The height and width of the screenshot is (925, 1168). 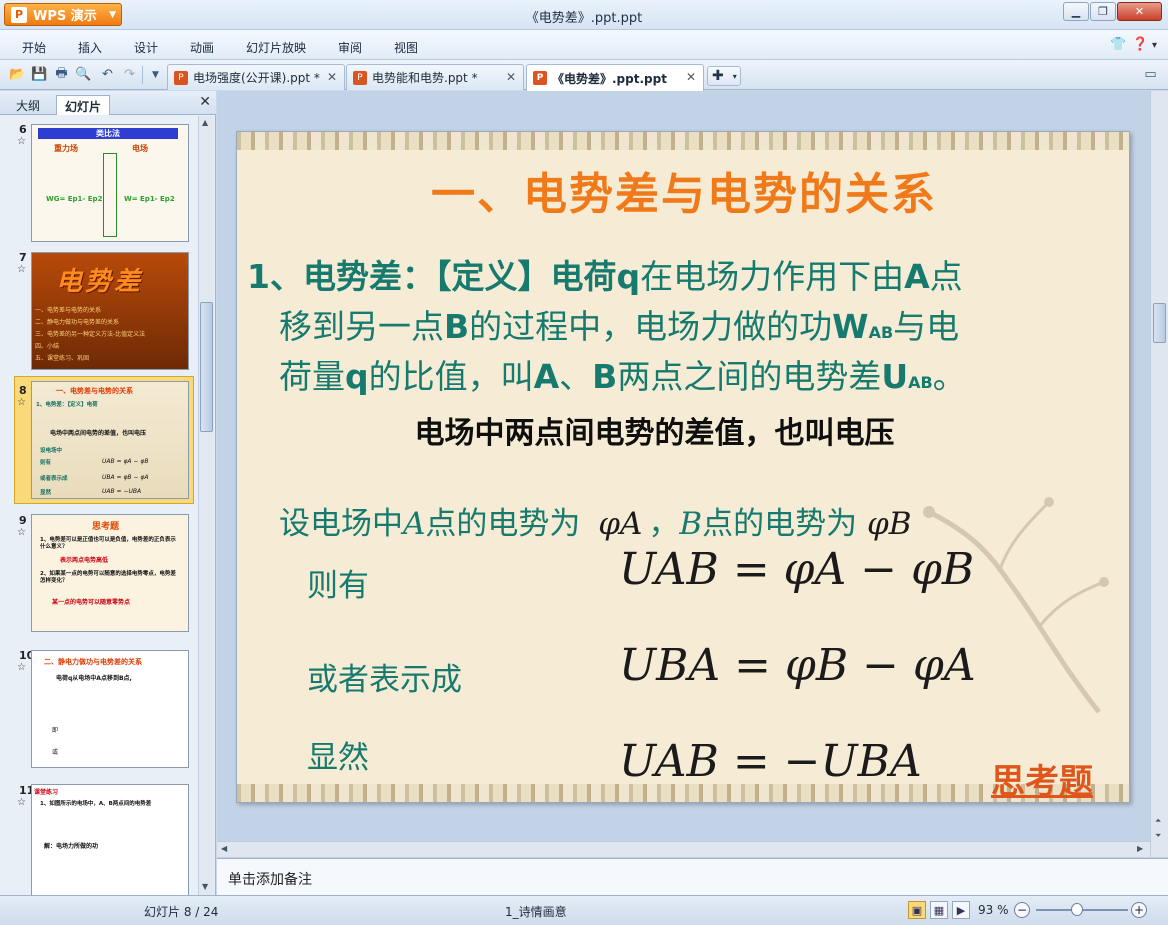 What do you see at coordinates (71, 846) in the screenshot?
I see `thumb-text: 解：电场力所做的功` at bounding box center [71, 846].